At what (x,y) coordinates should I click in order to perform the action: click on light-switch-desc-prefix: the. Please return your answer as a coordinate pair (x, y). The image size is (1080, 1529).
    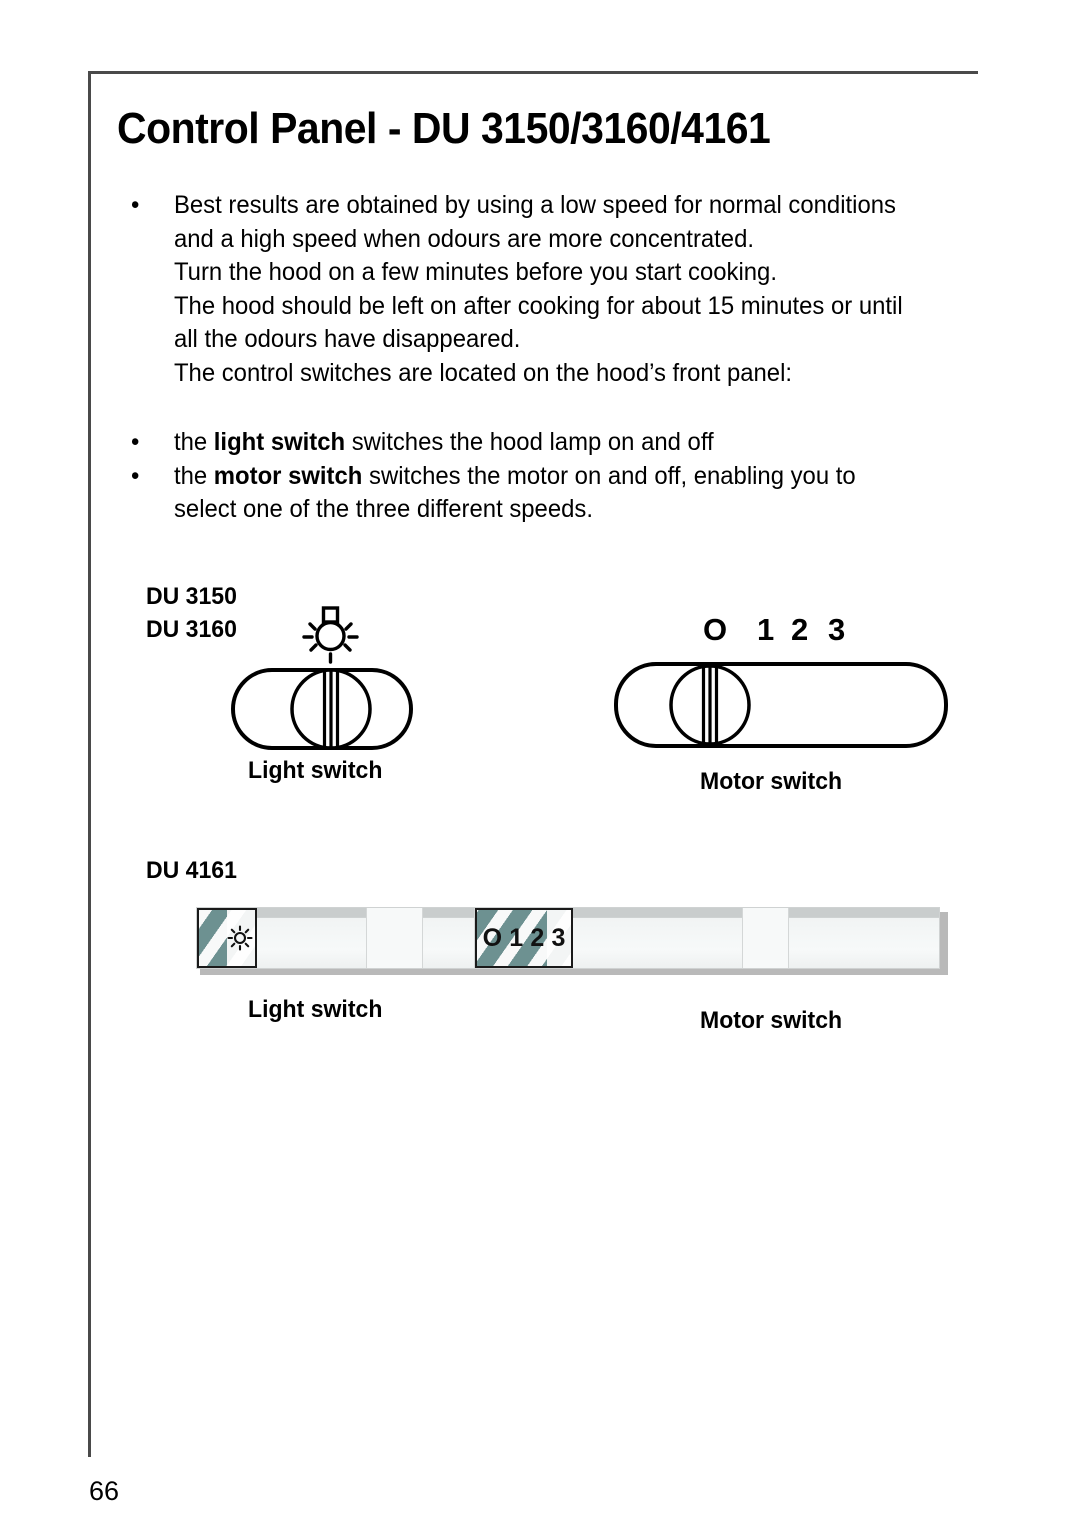
    Looking at the image, I should click on (193, 442).